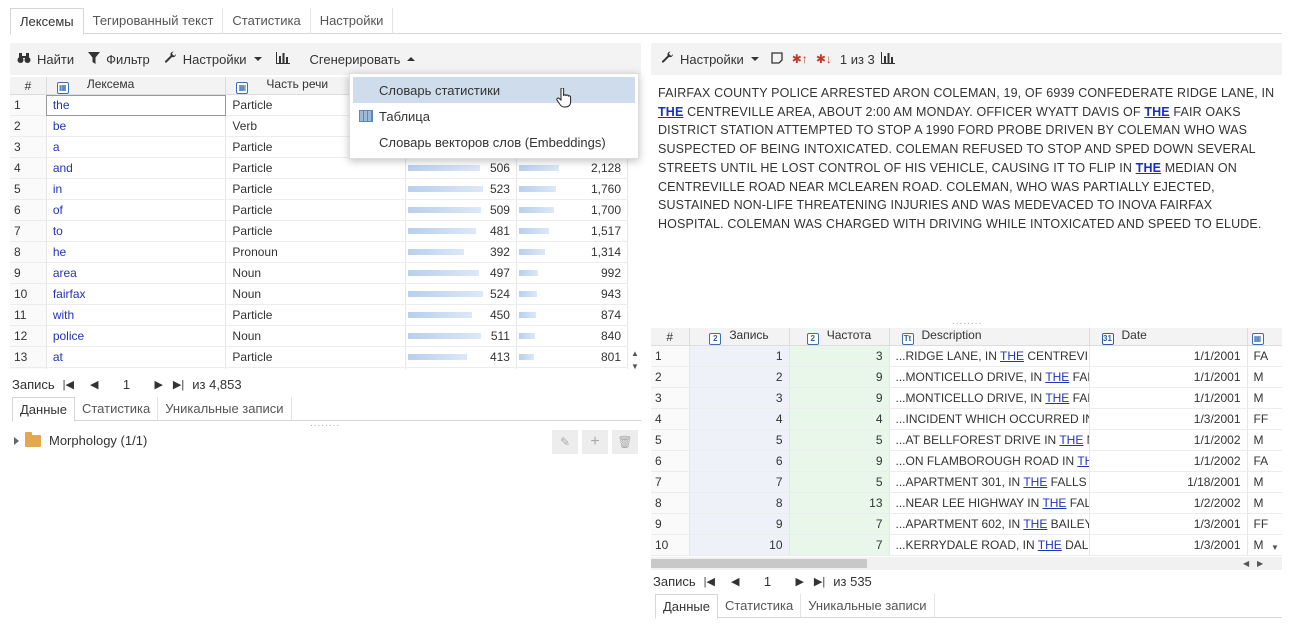 The image size is (1291, 626). Describe the element at coordinates (494, 90) in the screenshot. I see `menu-item-statistics-dictionary: Словарь статистики` at that location.